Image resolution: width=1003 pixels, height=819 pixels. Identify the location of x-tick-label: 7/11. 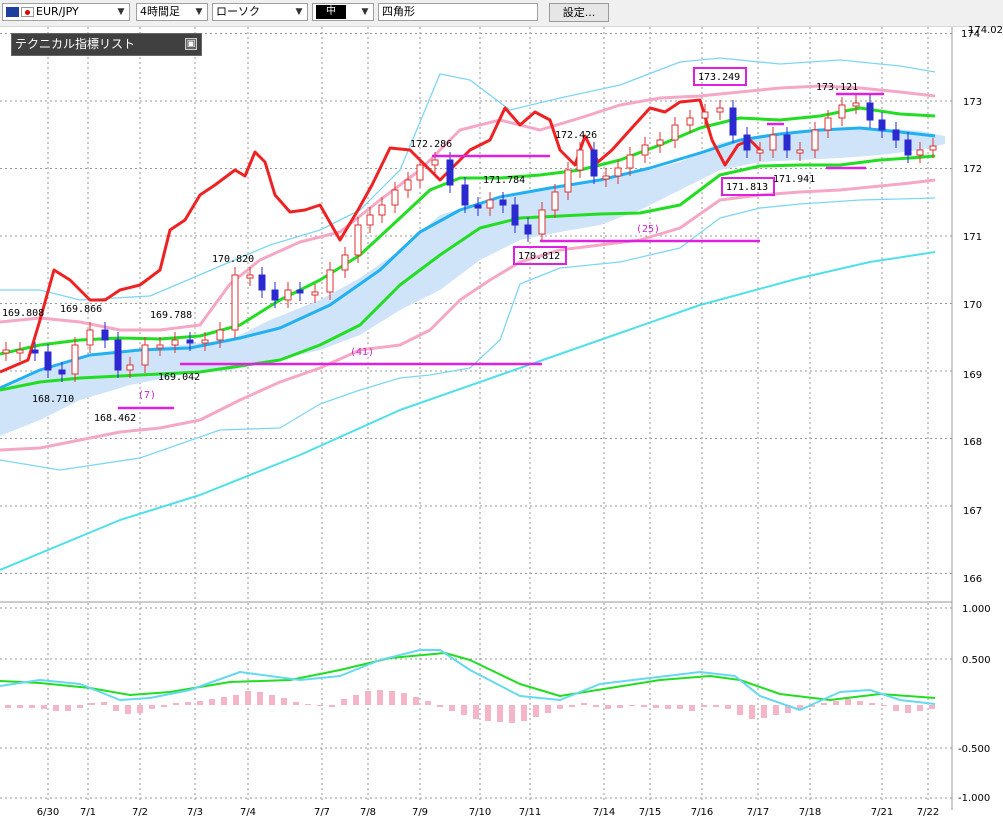
(530, 812).